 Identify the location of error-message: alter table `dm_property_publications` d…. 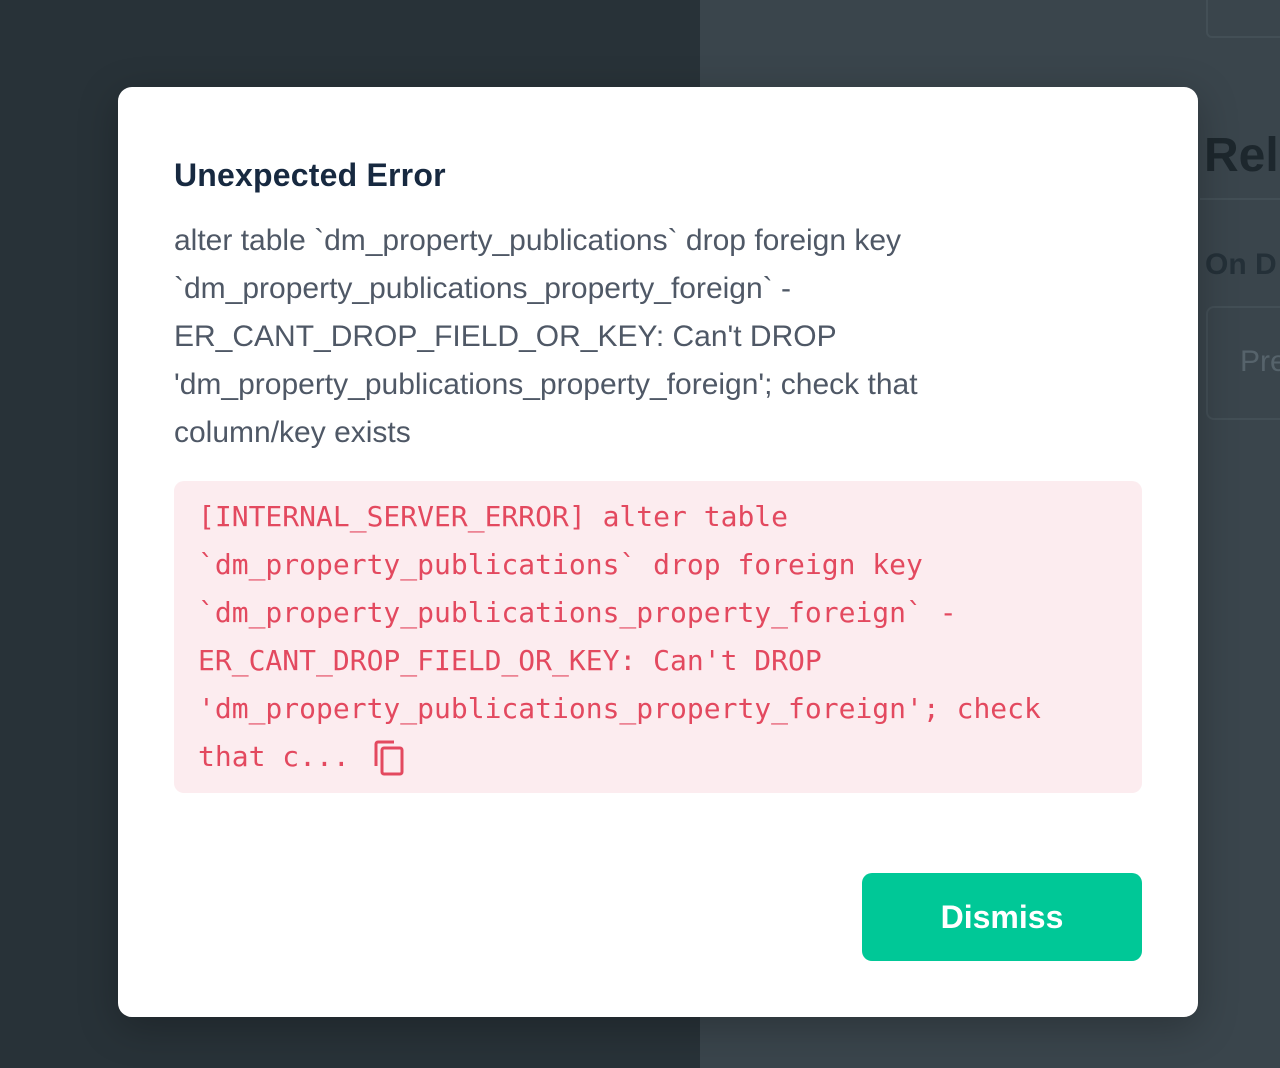
(546, 336).